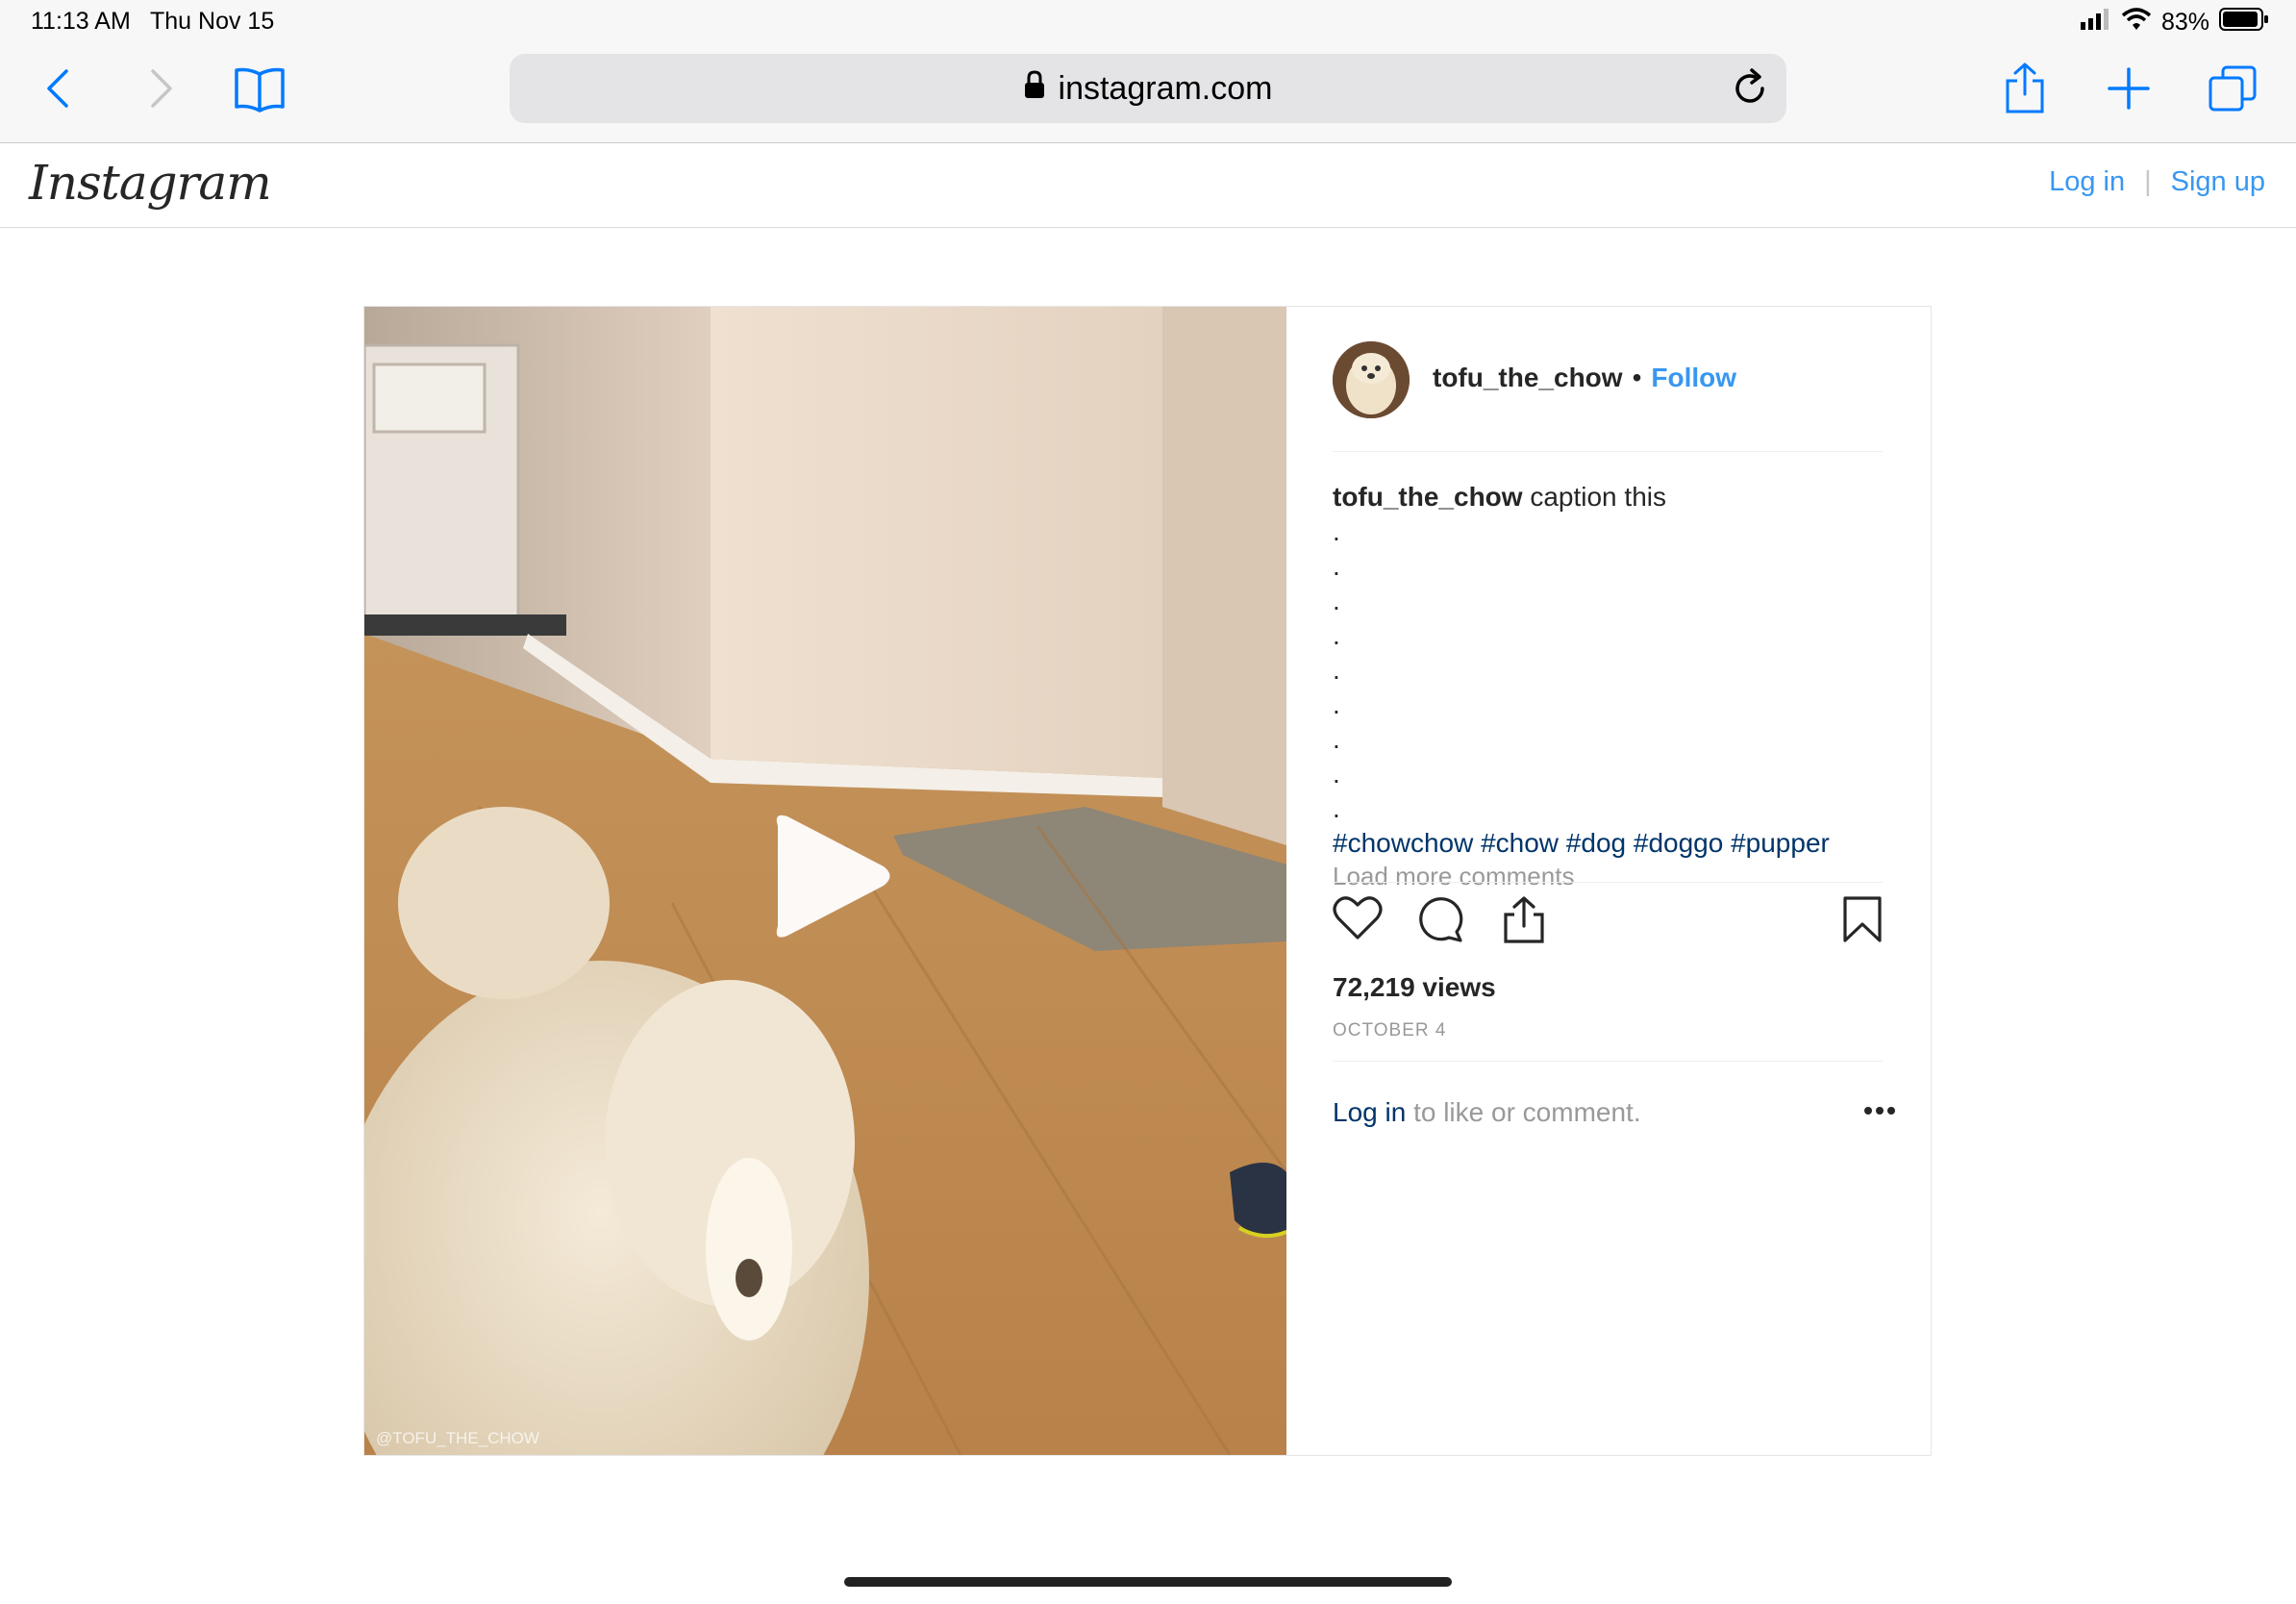 This screenshot has width=2296, height=1604. I want to click on comment-icon, so click(1441, 921).